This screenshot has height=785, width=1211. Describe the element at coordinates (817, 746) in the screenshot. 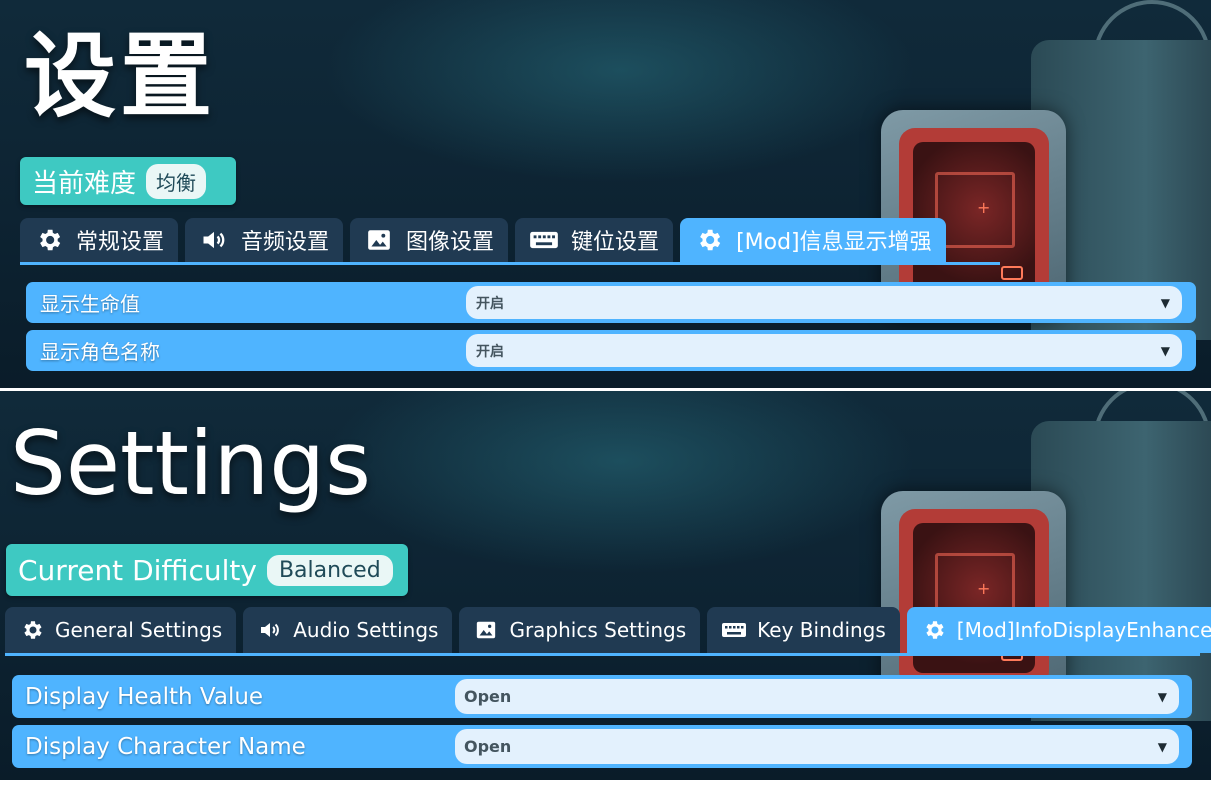

I see `character-name-select: Open ▼` at that location.